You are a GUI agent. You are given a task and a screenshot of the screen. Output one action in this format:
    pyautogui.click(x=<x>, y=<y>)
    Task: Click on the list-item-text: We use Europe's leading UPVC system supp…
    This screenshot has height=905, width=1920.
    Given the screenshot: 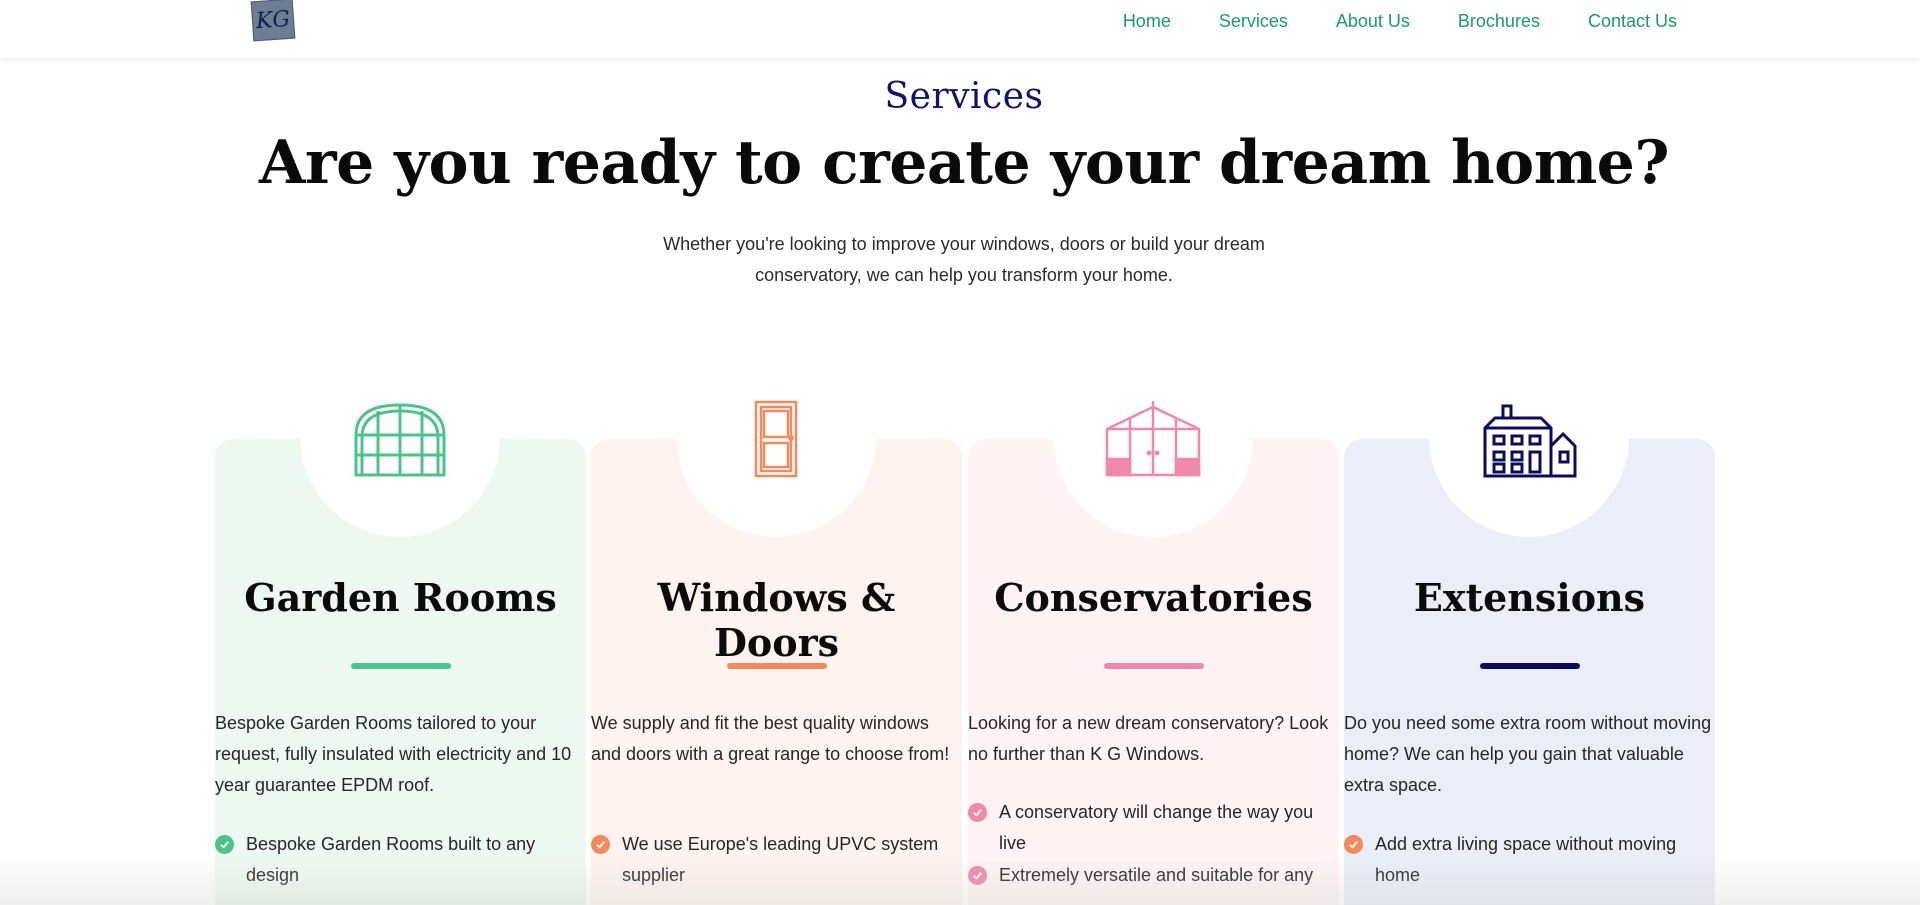 What is the action you would take?
    pyautogui.click(x=780, y=859)
    